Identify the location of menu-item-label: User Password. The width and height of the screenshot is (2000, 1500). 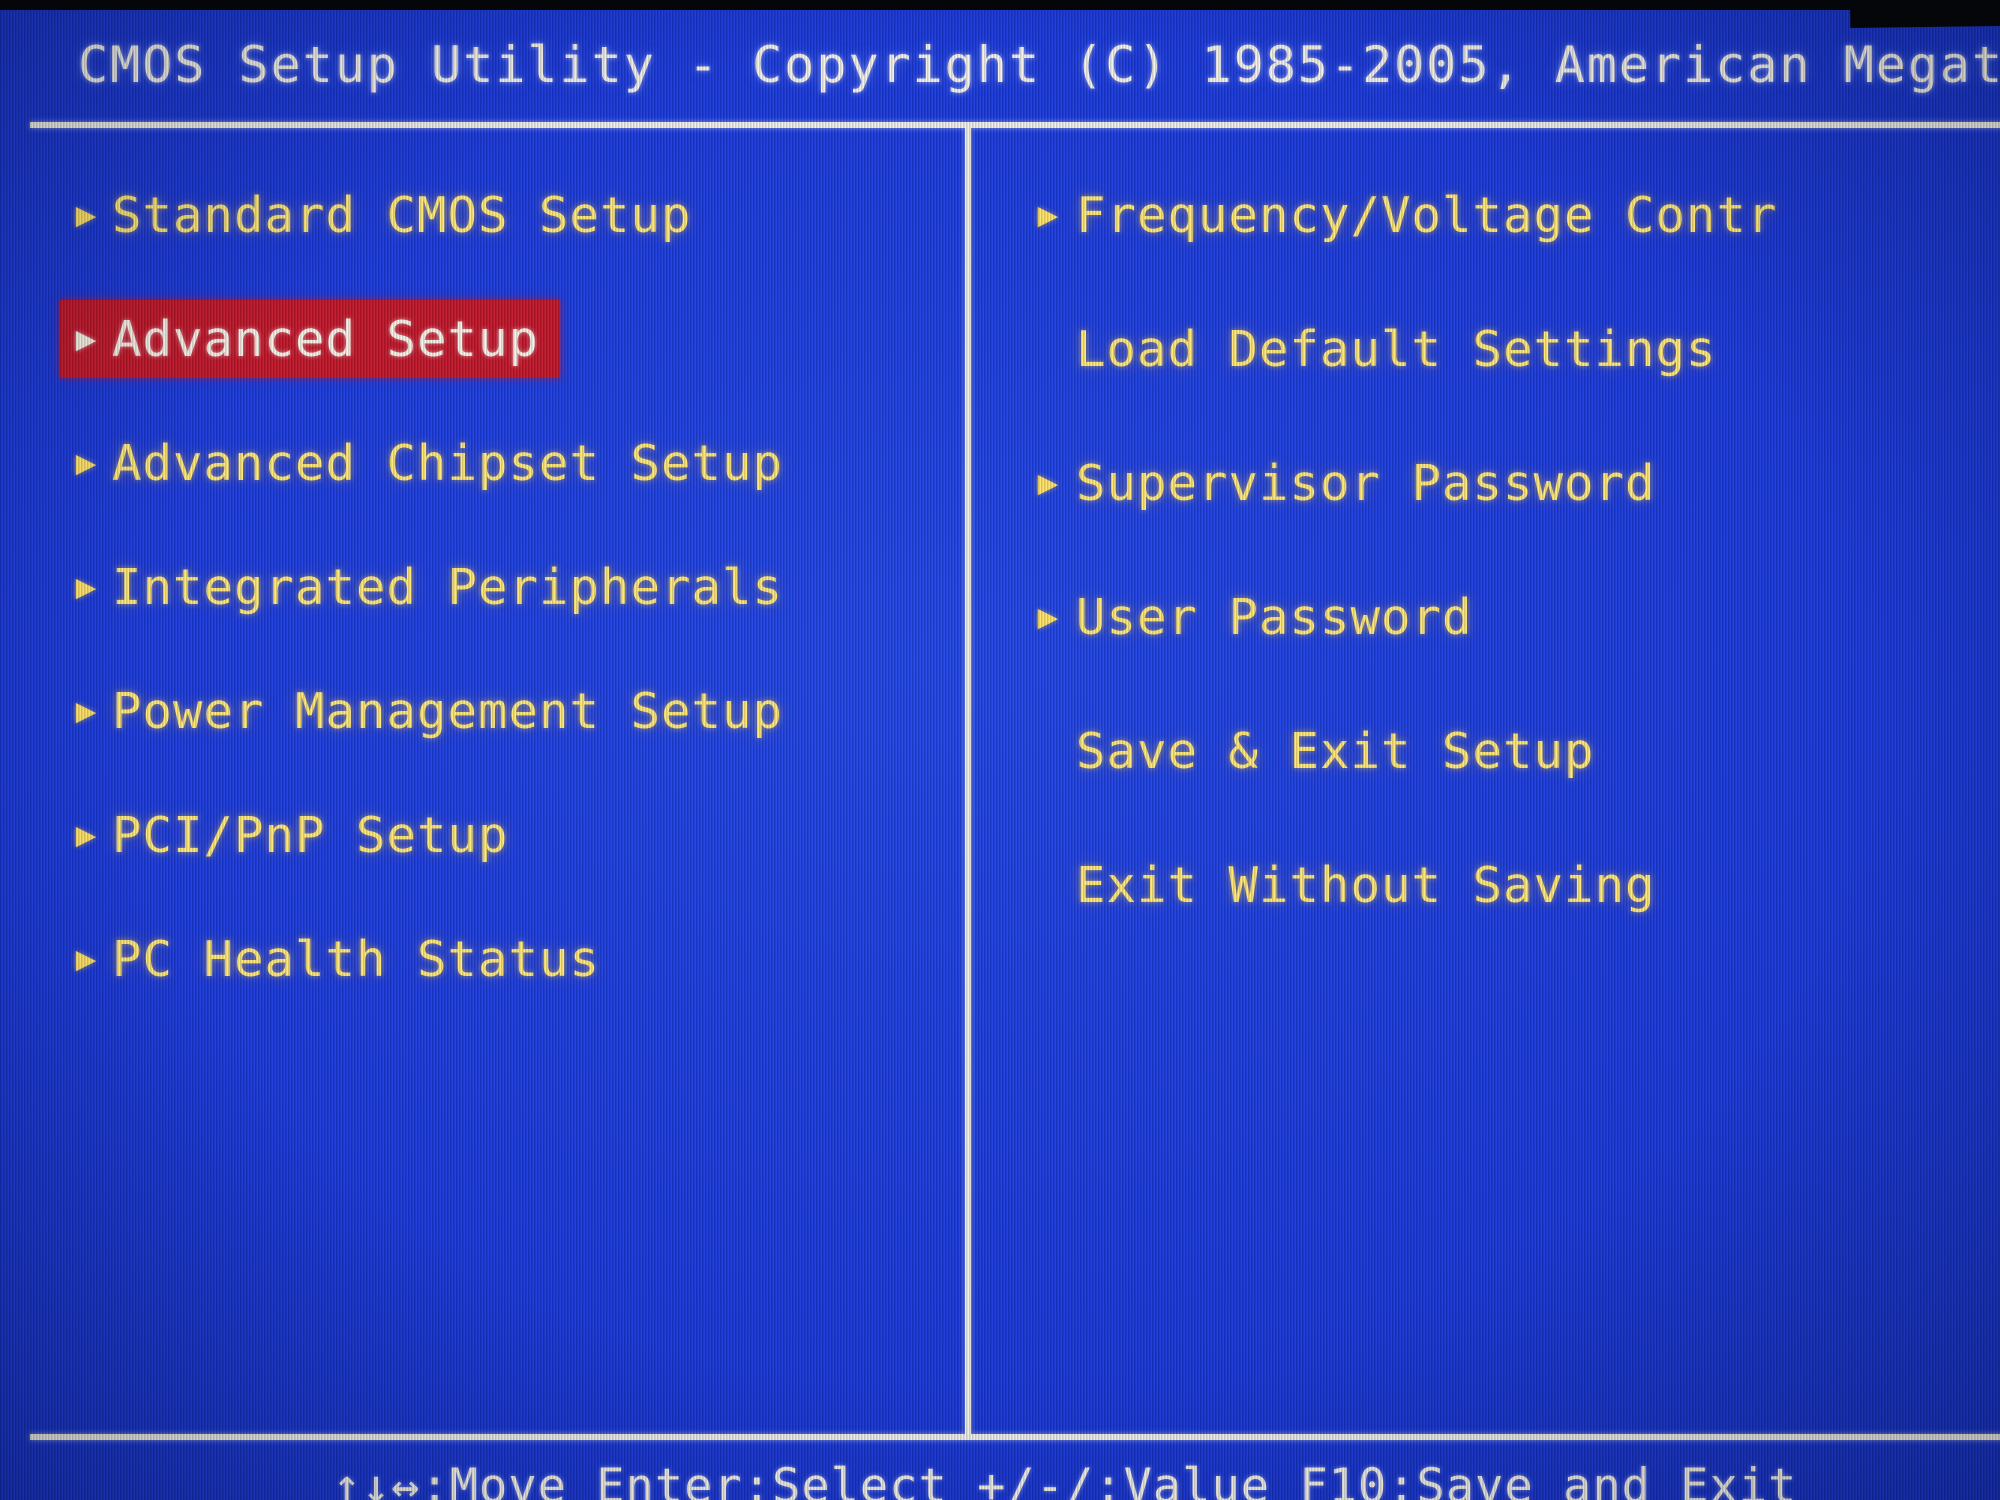
(1274, 617).